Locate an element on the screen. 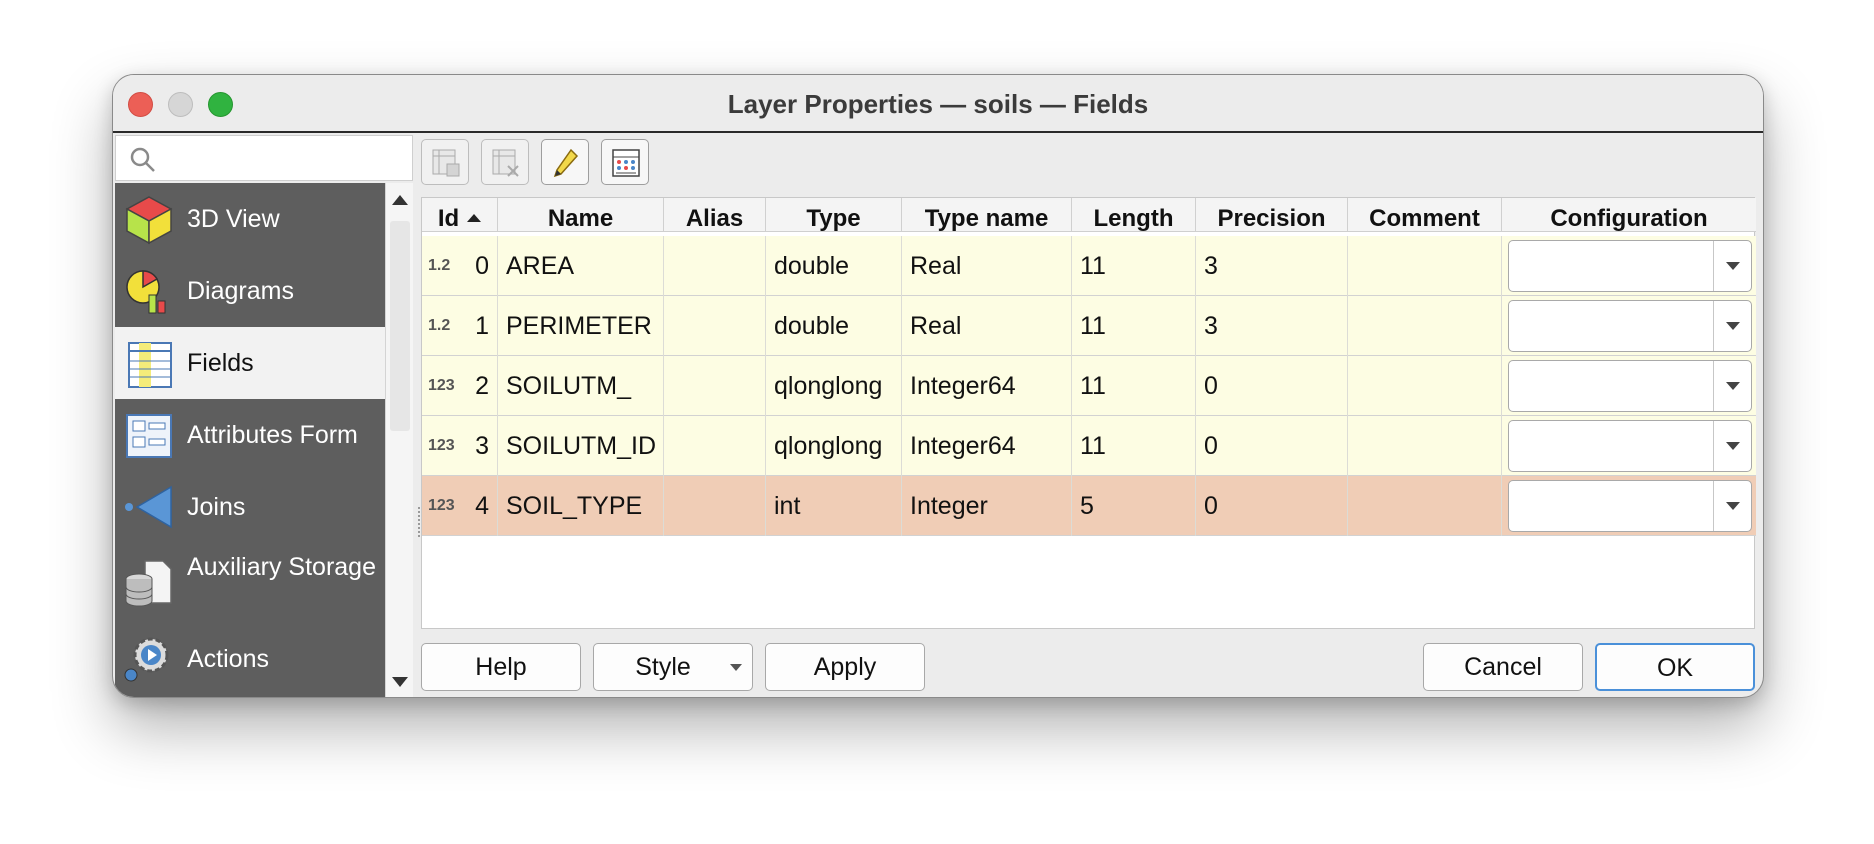 The image size is (1874, 844). table-row: 123 2 SOILUTM_ qlonglong Integer64 11 0 is located at coordinates (1089, 386).